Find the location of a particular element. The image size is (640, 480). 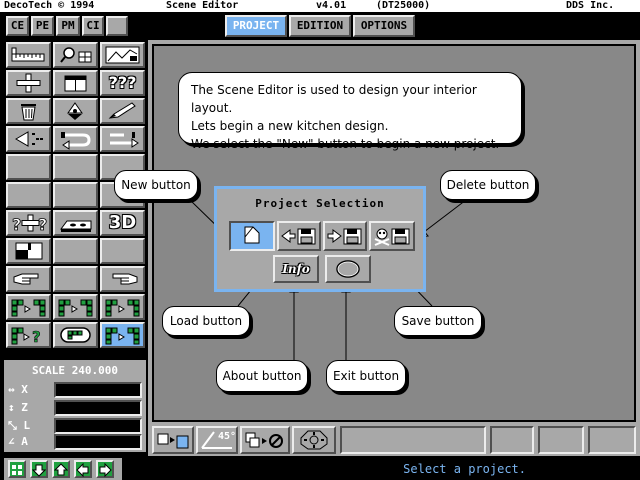

load-disk-icon is located at coordinates (298, 236).